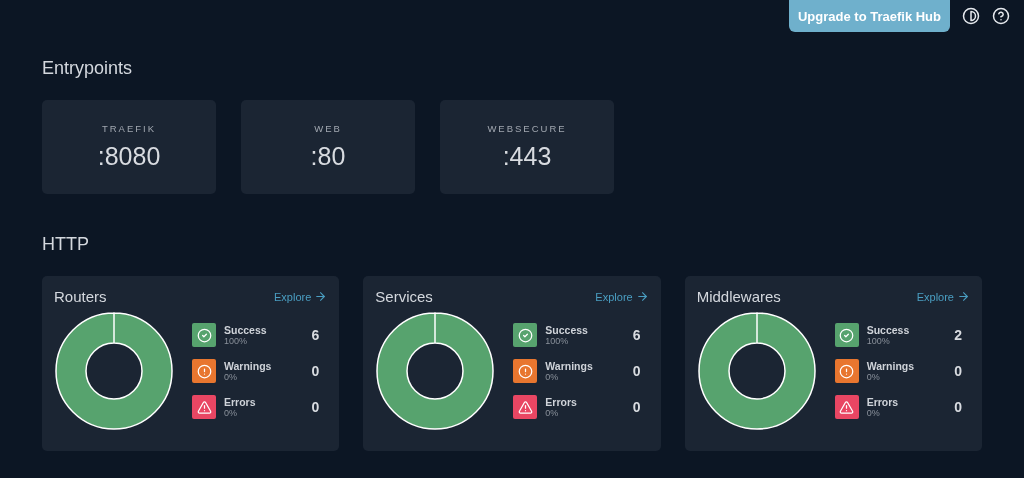  What do you see at coordinates (971, 16) in the screenshot?
I see `theme-toggle-icon` at bounding box center [971, 16].